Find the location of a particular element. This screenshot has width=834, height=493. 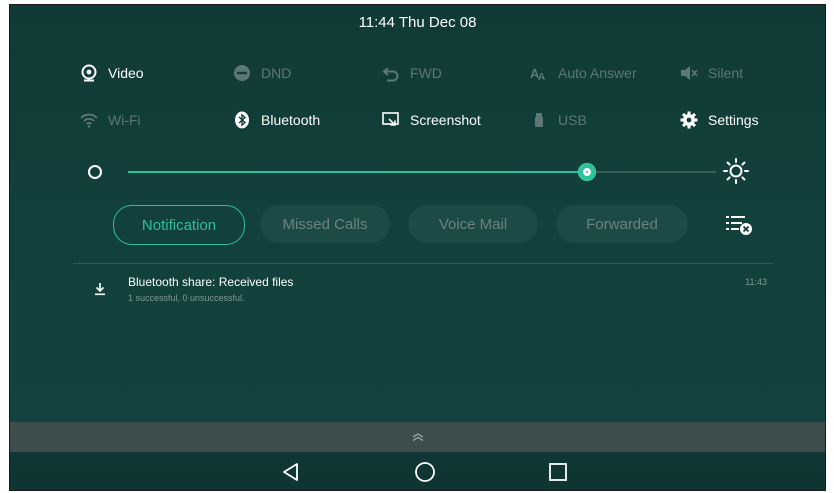

recents-button is located at coordinates (558, 472).